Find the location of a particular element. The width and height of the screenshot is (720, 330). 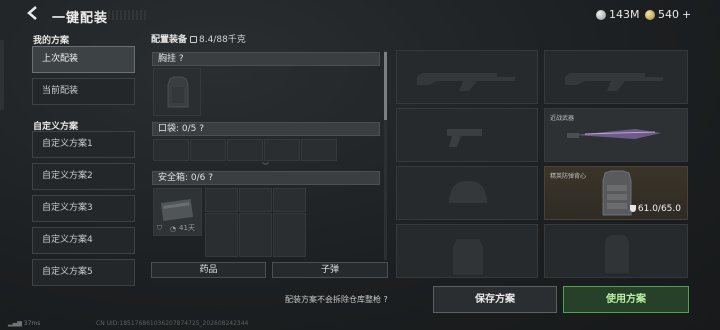

wifi-icon: ▂▄▆ is located at coordinates (15, 323).